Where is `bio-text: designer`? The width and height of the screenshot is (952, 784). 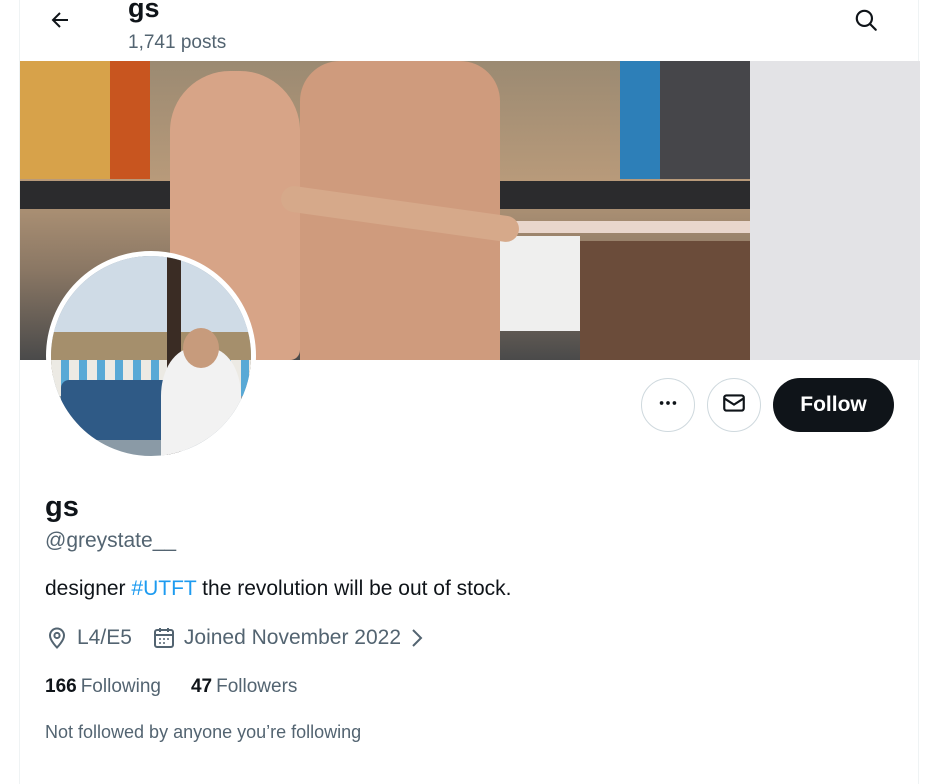 bio-text: designer is located at coordinates (88, 588).